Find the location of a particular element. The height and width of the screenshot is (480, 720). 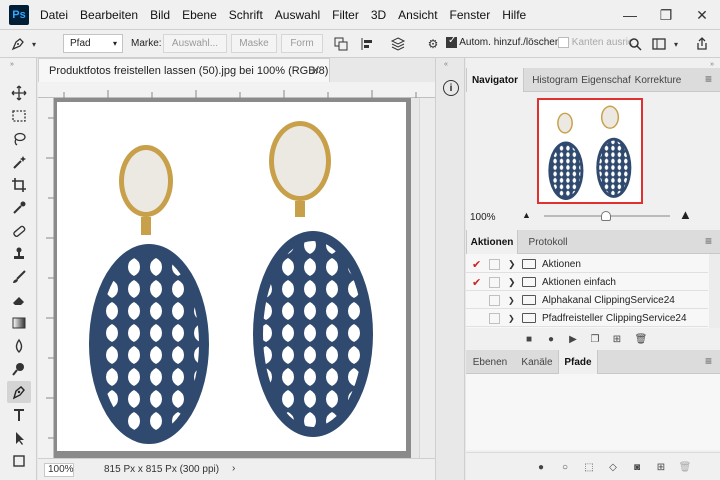

auto-add-delete-option: Autom. hinzuf./löschen is located at coordinates (503, 41).